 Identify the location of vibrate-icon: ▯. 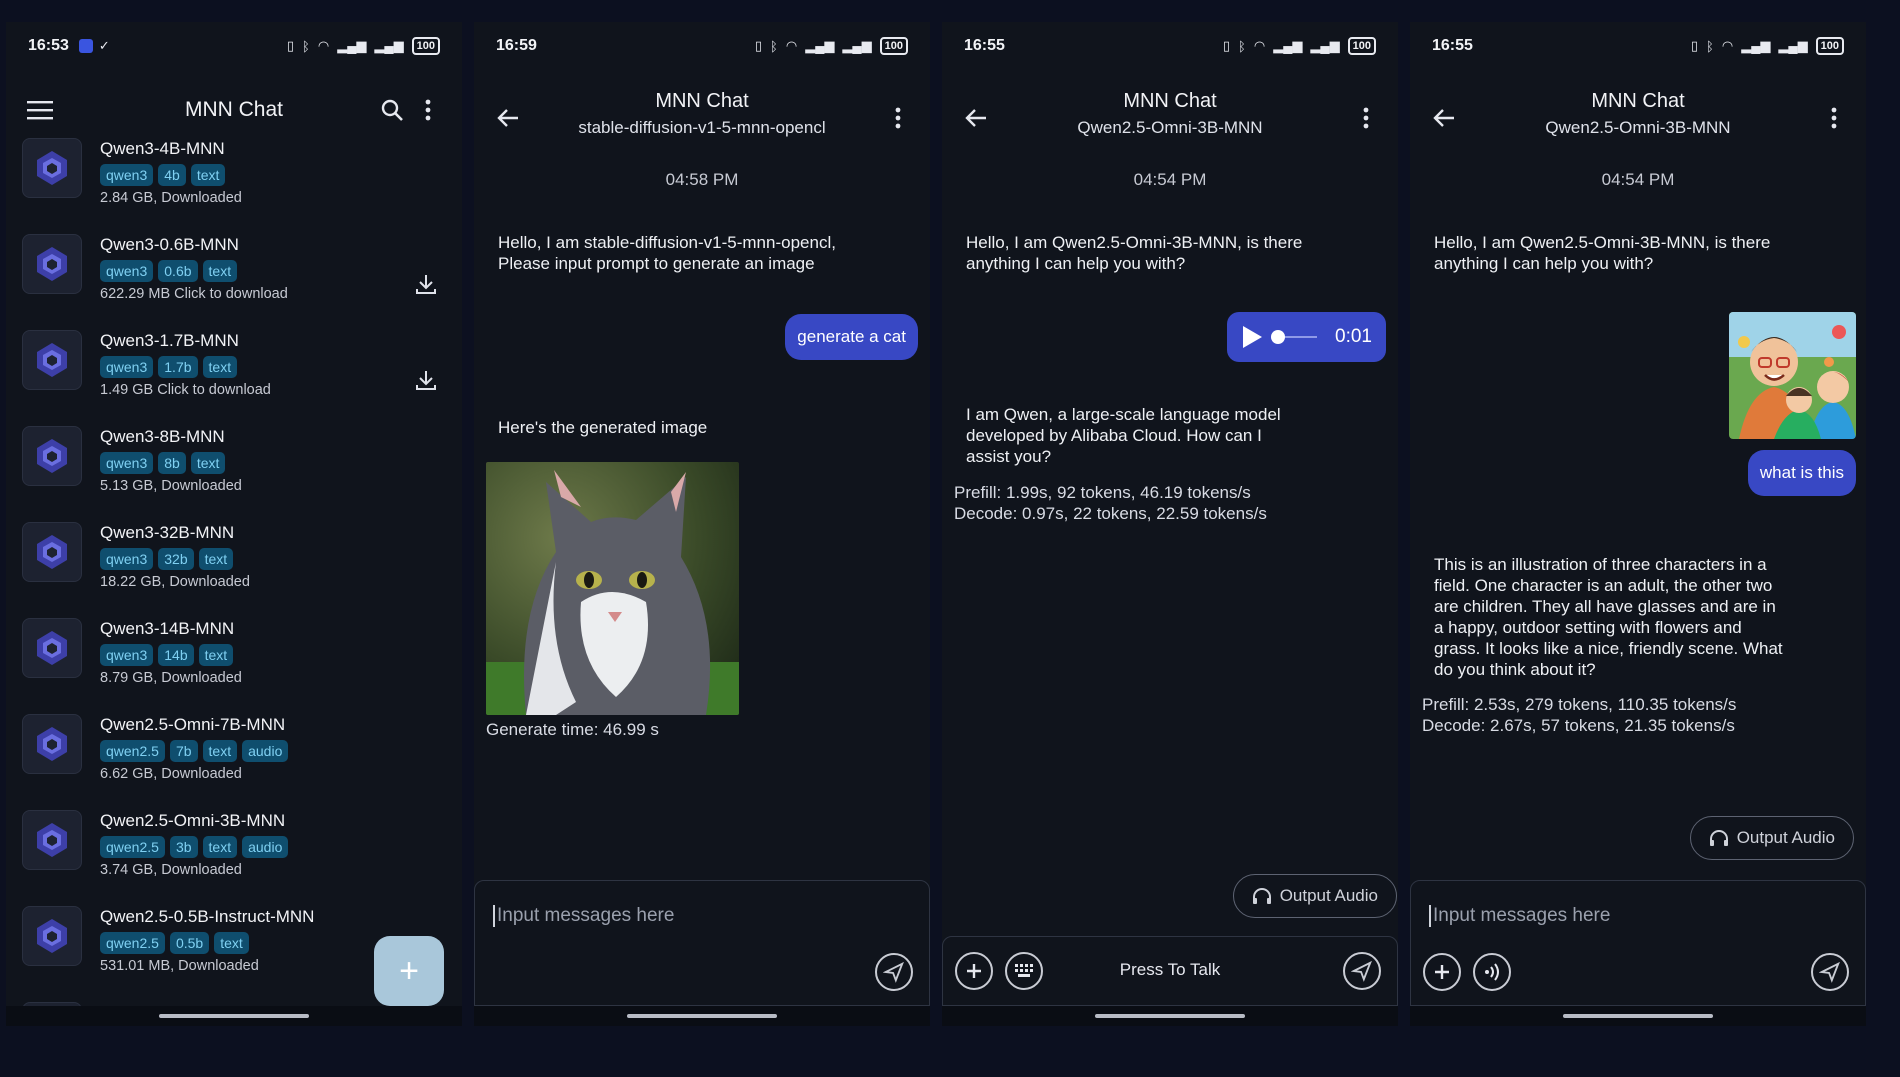
(1694, 45).